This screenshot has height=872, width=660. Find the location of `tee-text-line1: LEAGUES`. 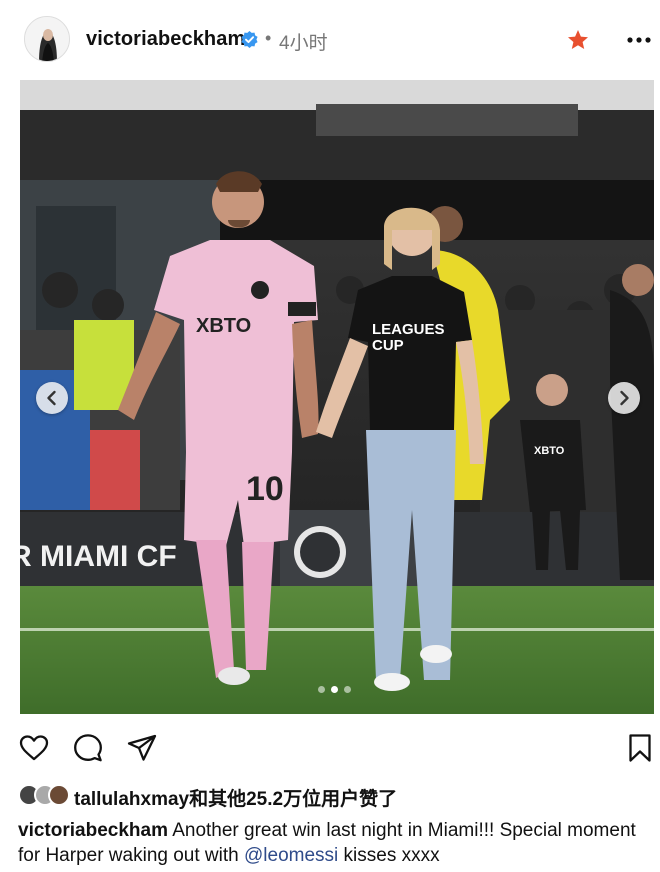

tee-text-line1: LEAGUES is located at coordinates (408, 329).